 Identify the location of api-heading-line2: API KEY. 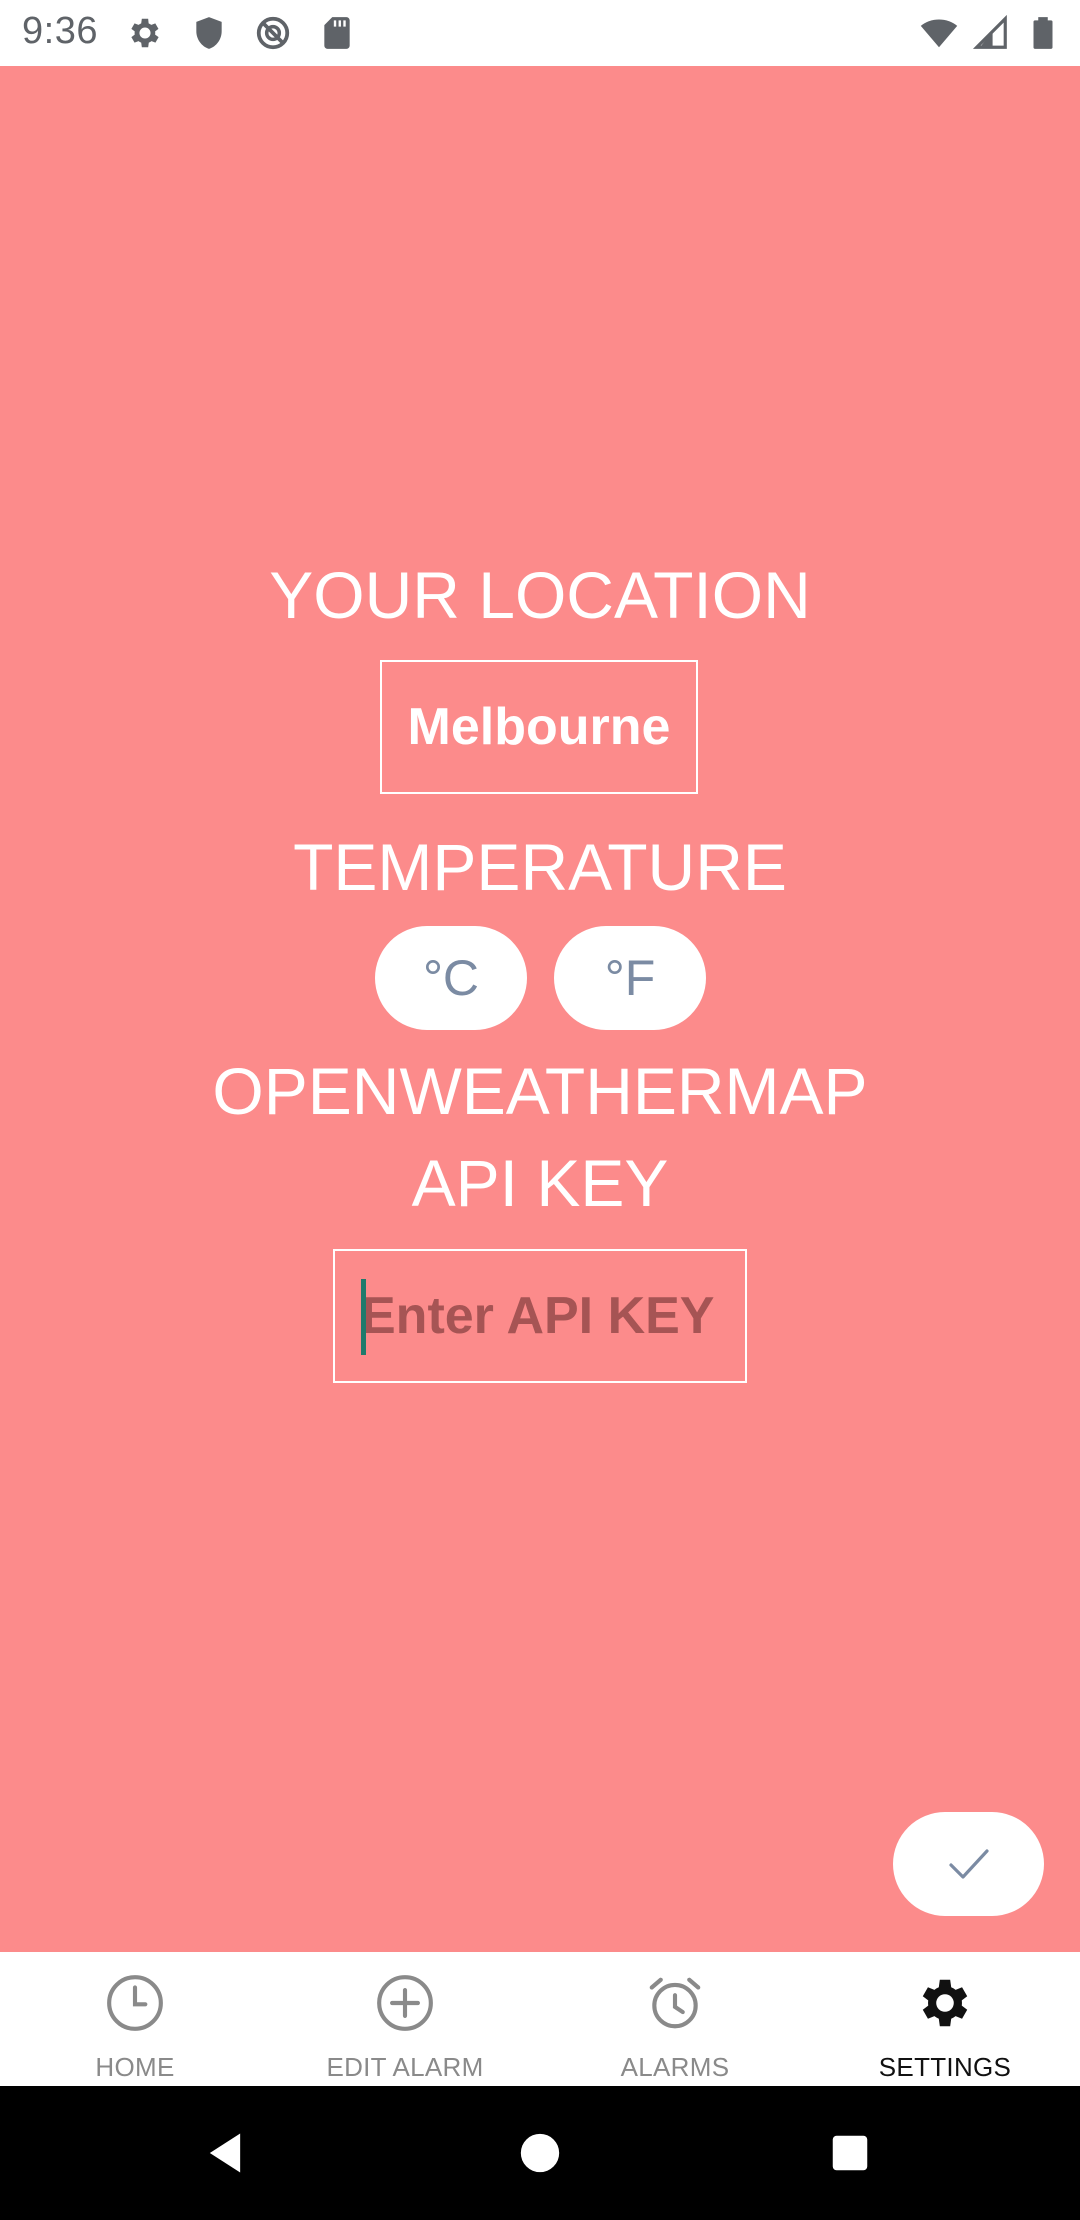
(540, 1183).